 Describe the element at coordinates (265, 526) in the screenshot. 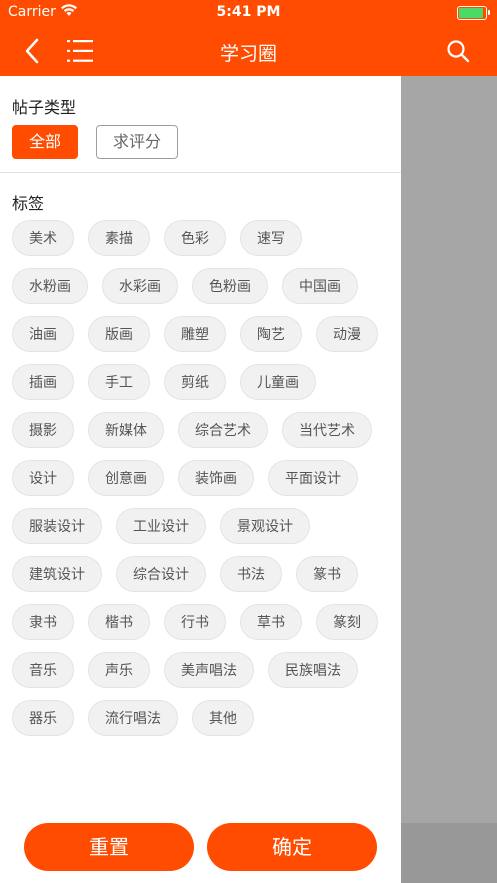

I see `tag-chip: 景观设计` at that location.